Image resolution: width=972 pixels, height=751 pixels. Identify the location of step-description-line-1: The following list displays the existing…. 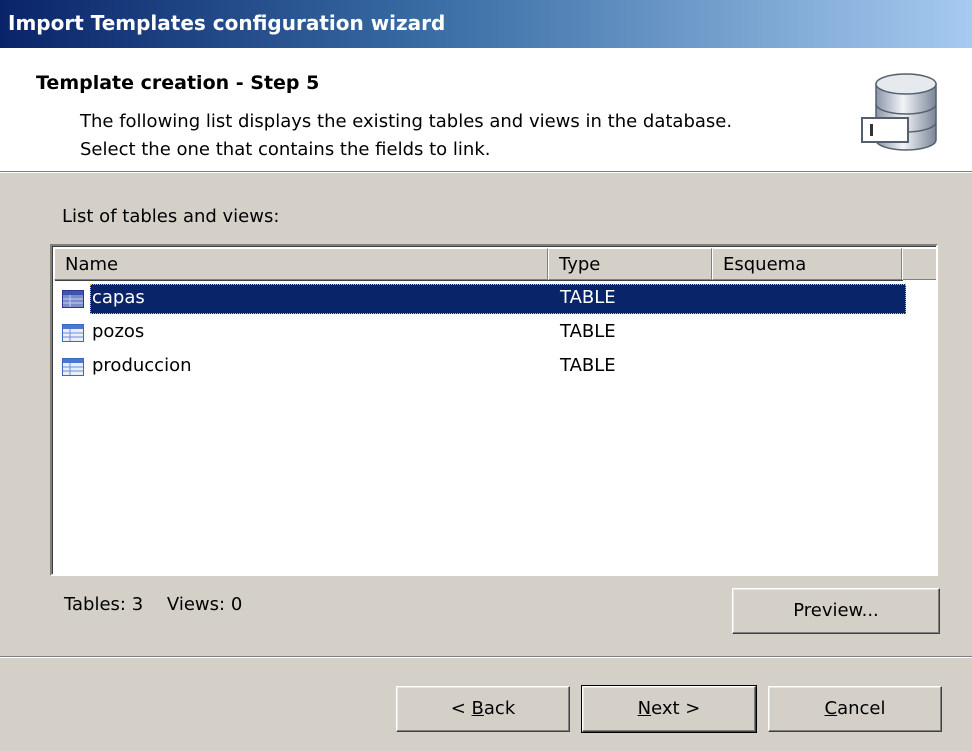
(406, 121).